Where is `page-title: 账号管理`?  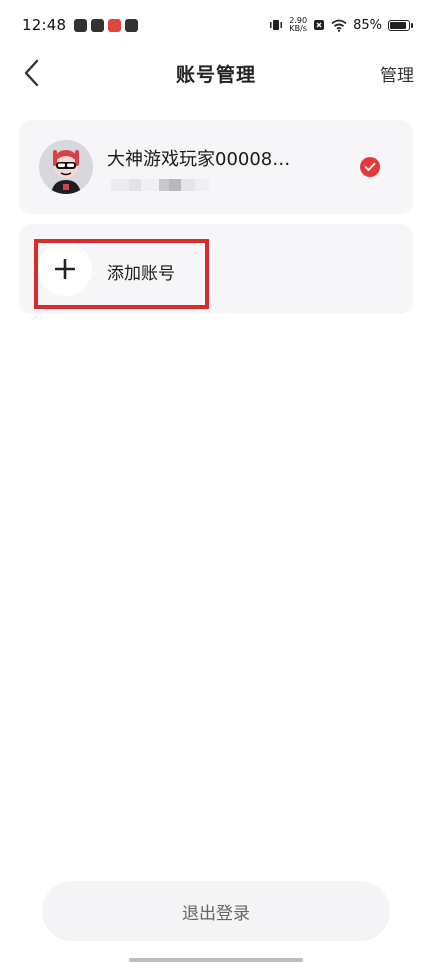
page-title: 账号管理 is located at coordinates (215, 74).